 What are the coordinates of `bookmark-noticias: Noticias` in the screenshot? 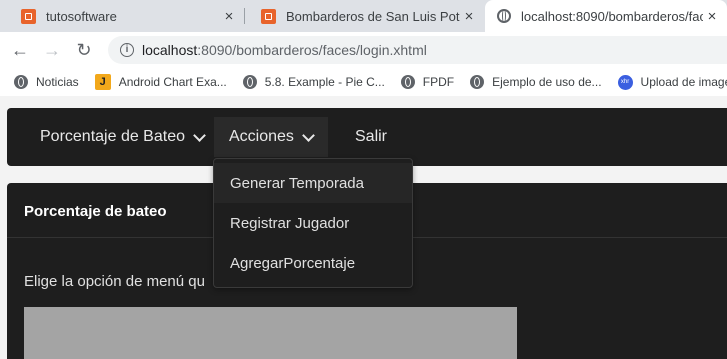 It's located at (46, 82).